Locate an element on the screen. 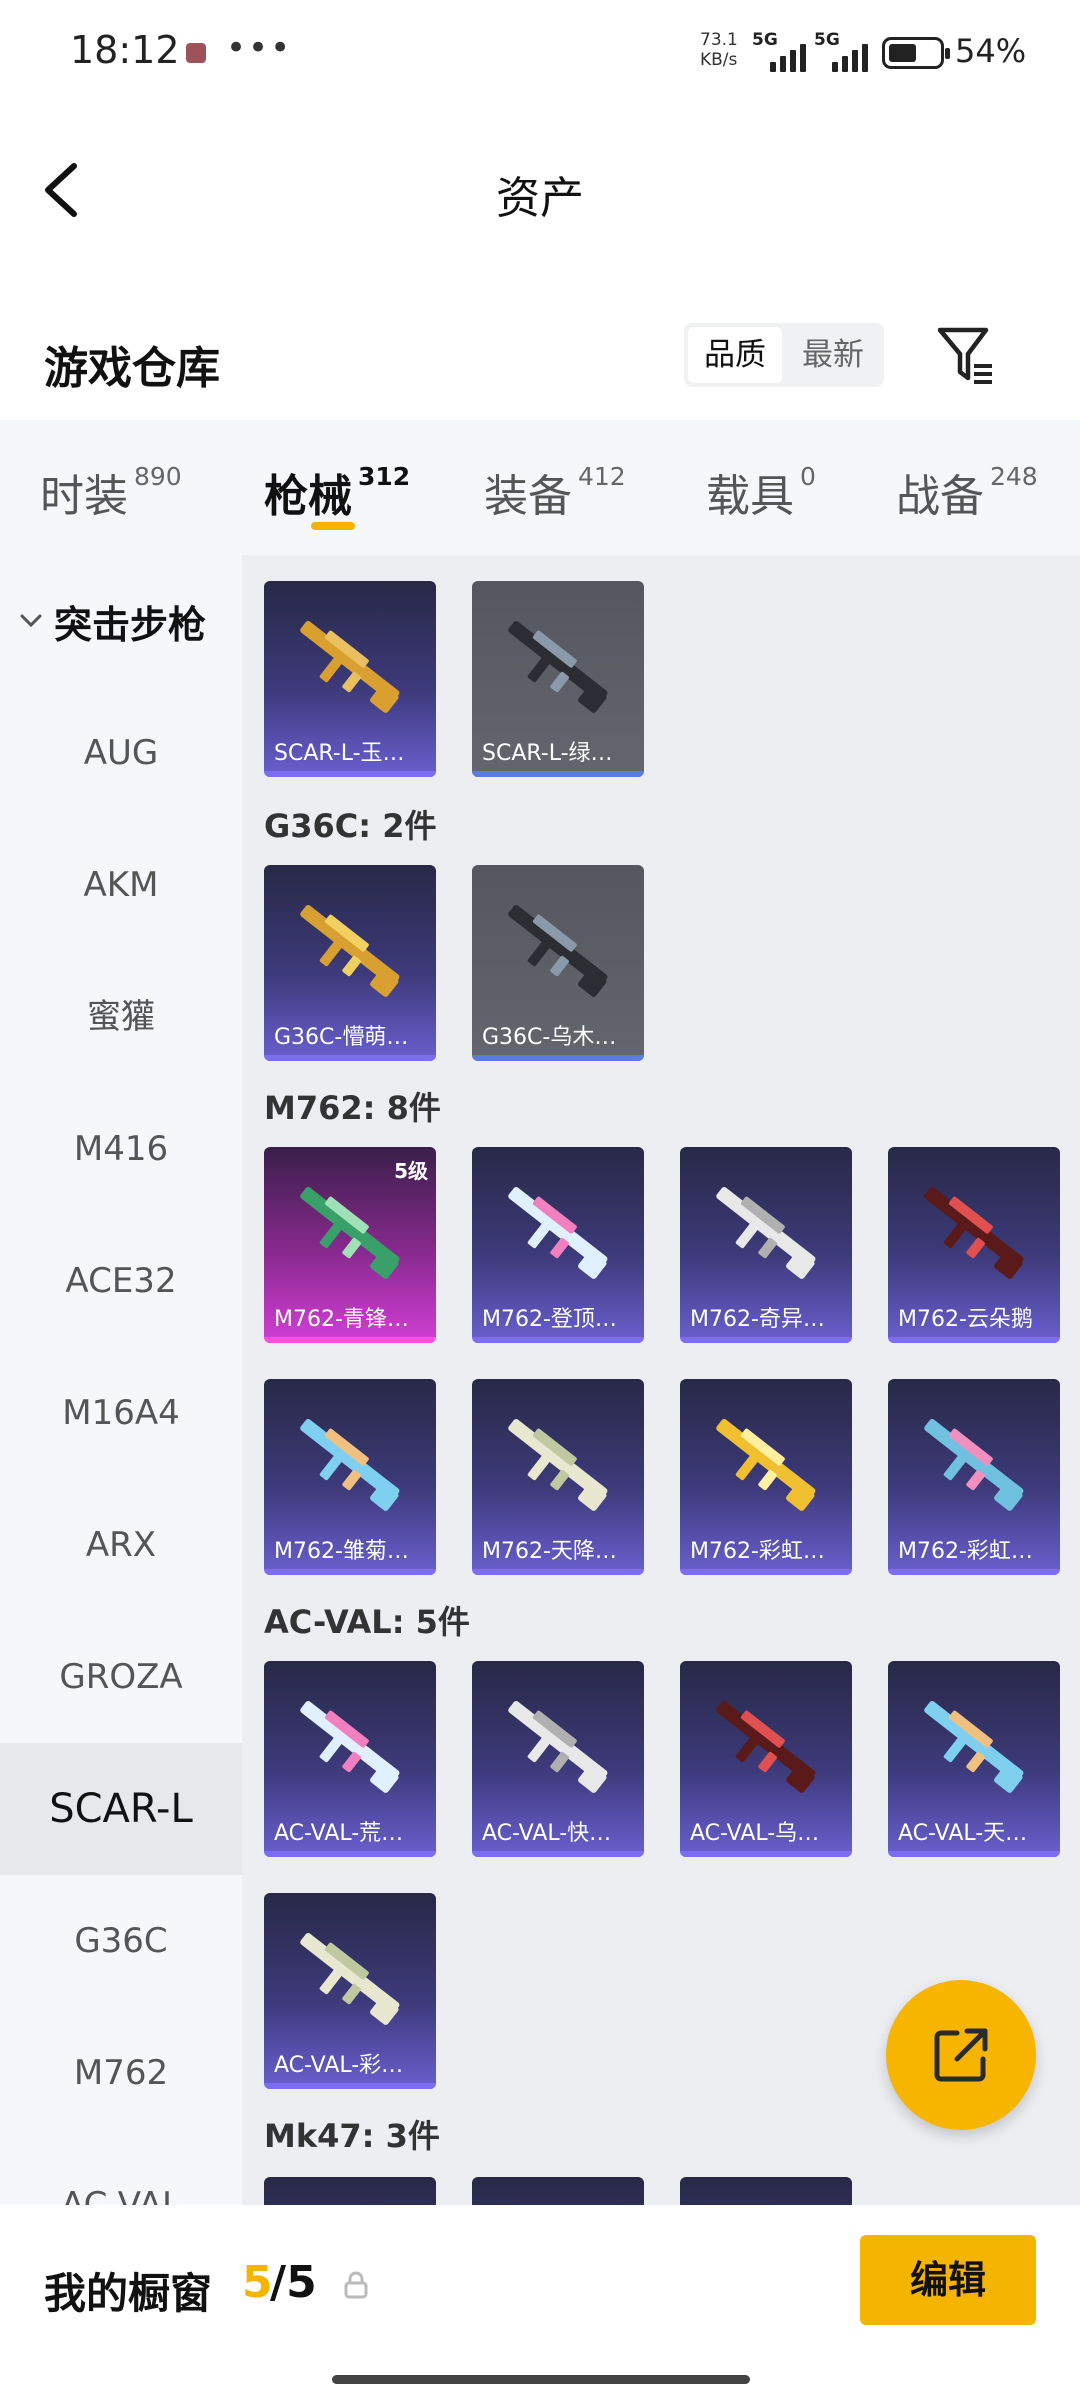  tab-count: 312 is located at coordinates (384, 476).